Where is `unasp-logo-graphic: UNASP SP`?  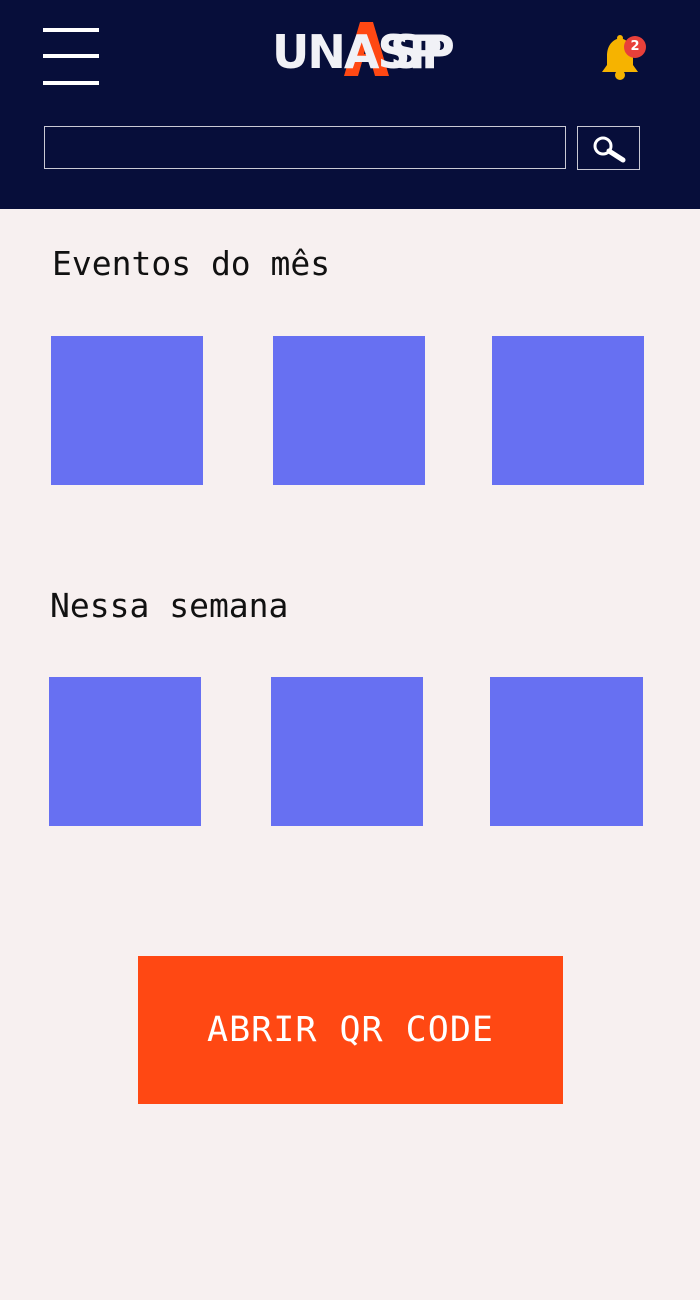
unasp-logo-graphic: UNASP SP is located at coordinates (363, 50).